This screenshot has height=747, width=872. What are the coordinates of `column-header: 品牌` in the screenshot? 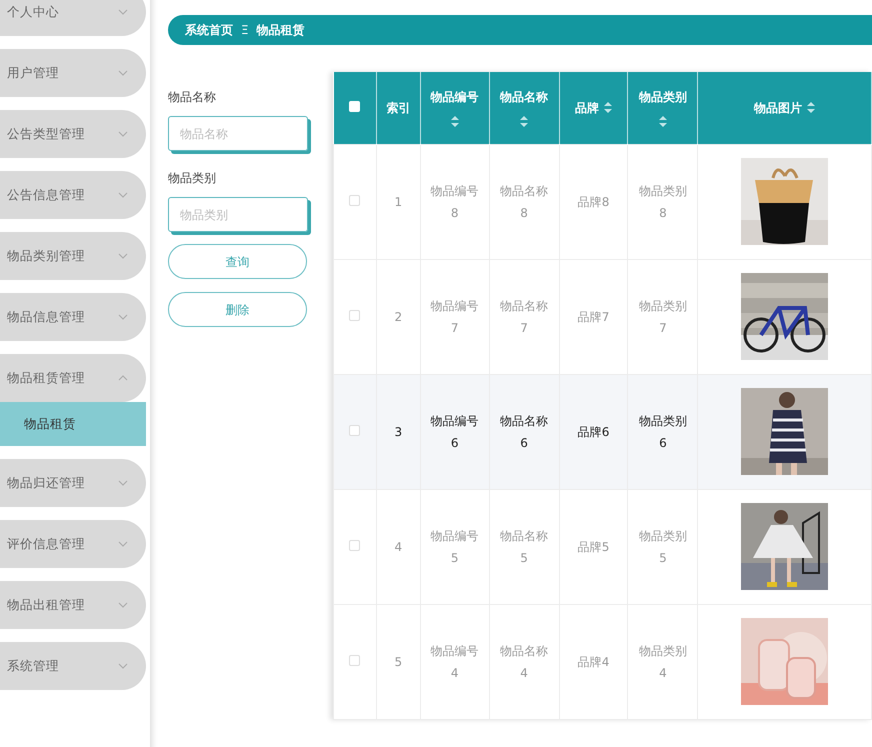 It's located at (593, 108).